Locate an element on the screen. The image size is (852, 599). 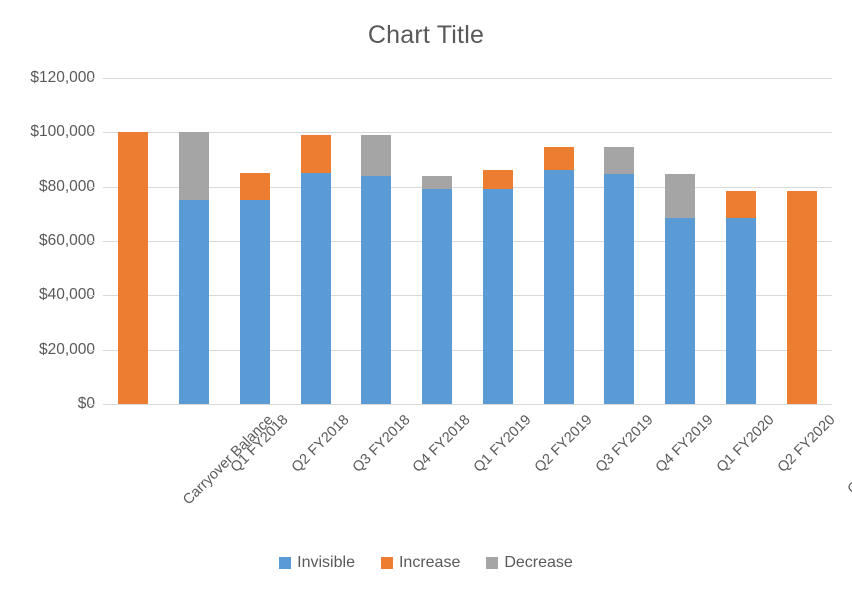
x-axis-tick-label: Q1 FY2020 is located at coordinates (745, 444).